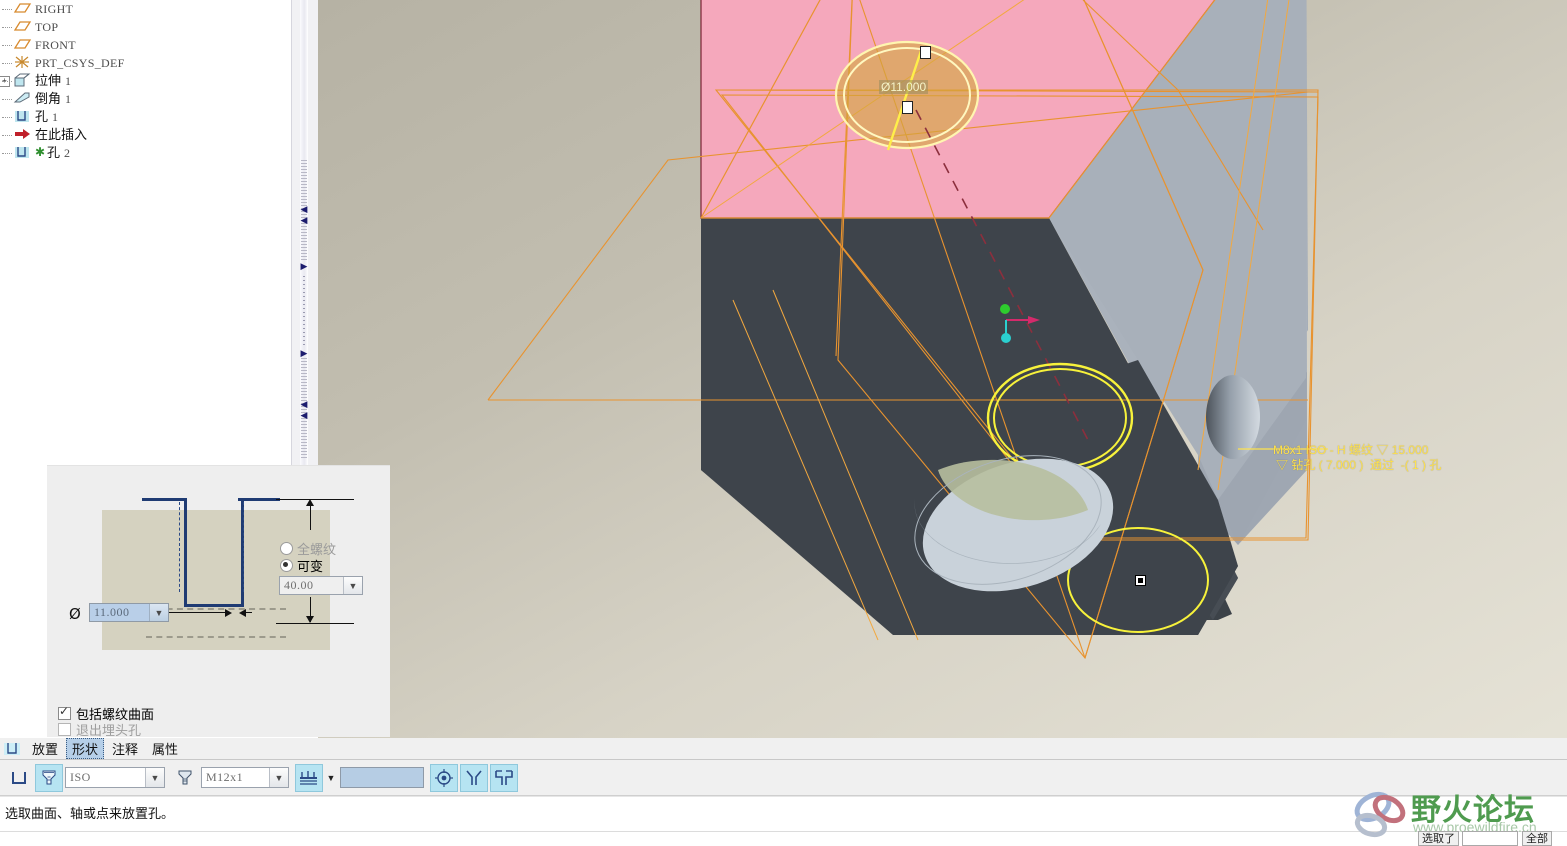 The height and width of the screenshot is (846, 1567). Describe the element at coordinates (19, 778) in the screenshot. I see `simple-hole-button` at that location.